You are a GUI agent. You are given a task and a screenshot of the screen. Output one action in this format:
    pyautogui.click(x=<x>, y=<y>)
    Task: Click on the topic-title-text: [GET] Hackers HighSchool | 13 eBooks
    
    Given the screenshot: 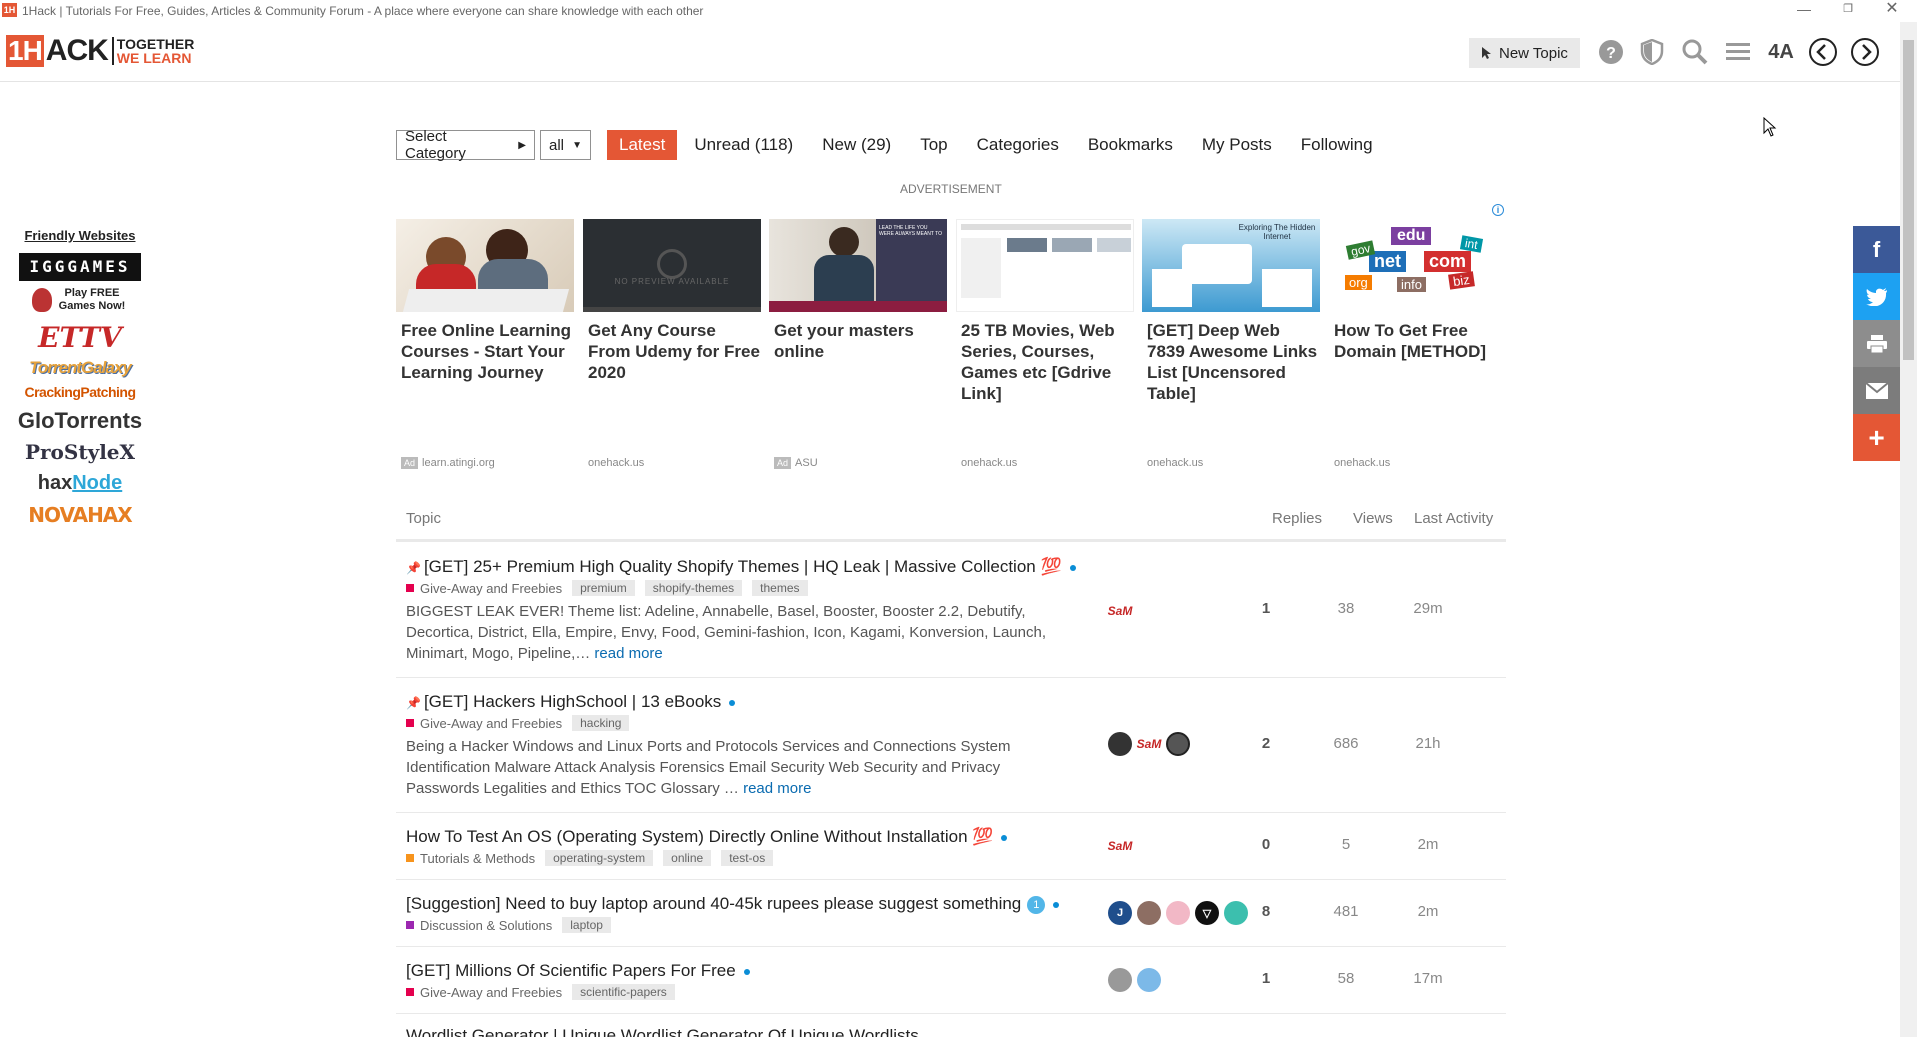 What is the action you would take?
    pyautogui.click(x=572, y=701)
    